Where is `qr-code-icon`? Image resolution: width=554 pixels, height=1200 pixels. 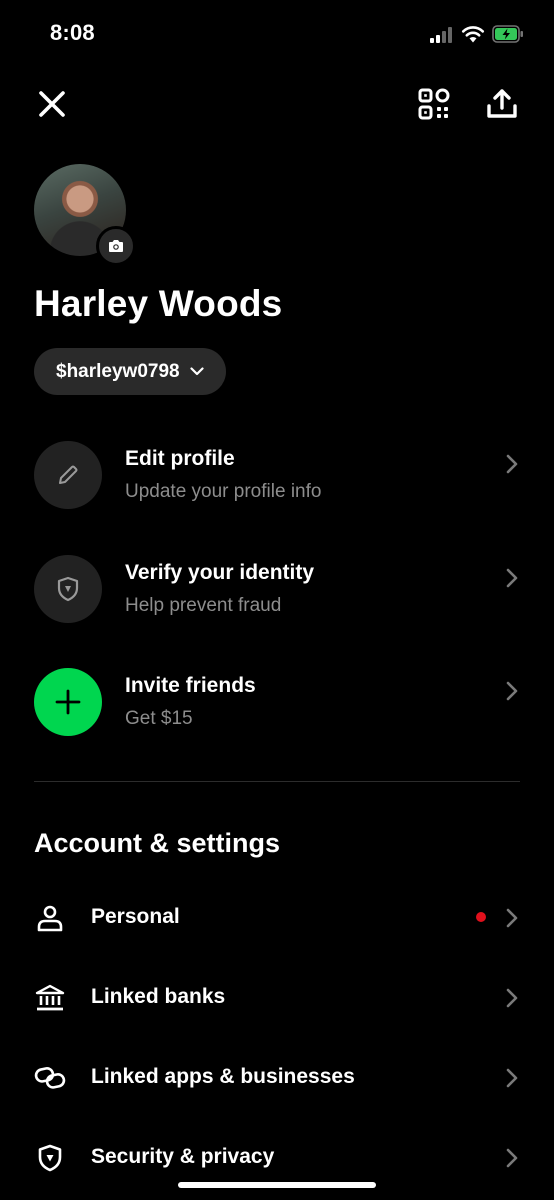 qr-code-icon is located at coordinates (434, 104).